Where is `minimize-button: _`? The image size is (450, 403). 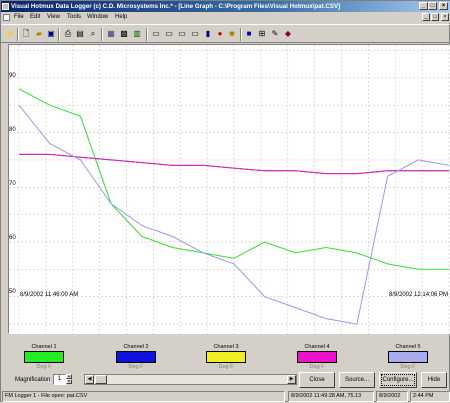 minimize-button: _ is located at coordinates (423, 6).